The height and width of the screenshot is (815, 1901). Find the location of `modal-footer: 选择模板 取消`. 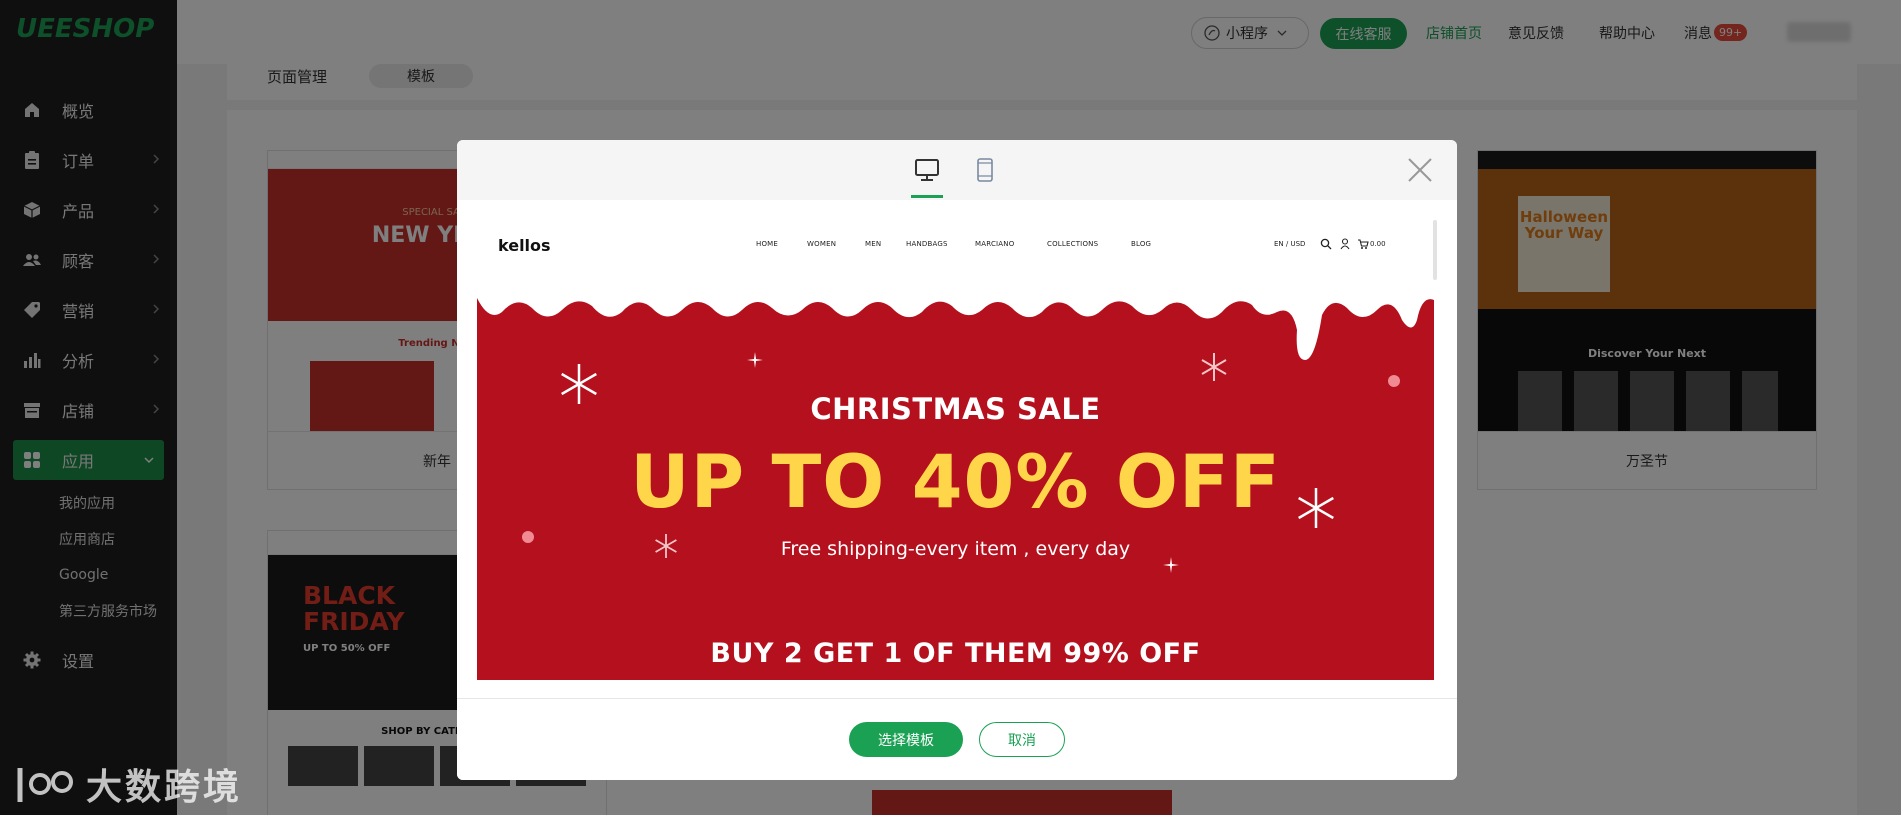

modal-footer: 选择模板 取消 is located at coordinates (957, 739).